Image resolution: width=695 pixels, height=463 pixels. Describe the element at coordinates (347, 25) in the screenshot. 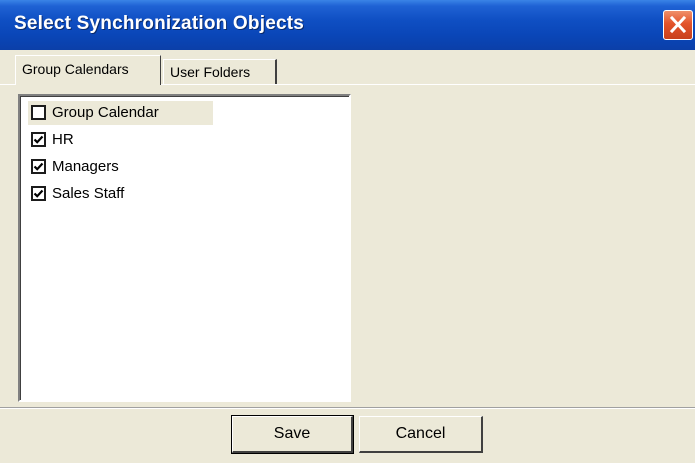

I see `title-bar: Select Synchronization Objects` at that location.